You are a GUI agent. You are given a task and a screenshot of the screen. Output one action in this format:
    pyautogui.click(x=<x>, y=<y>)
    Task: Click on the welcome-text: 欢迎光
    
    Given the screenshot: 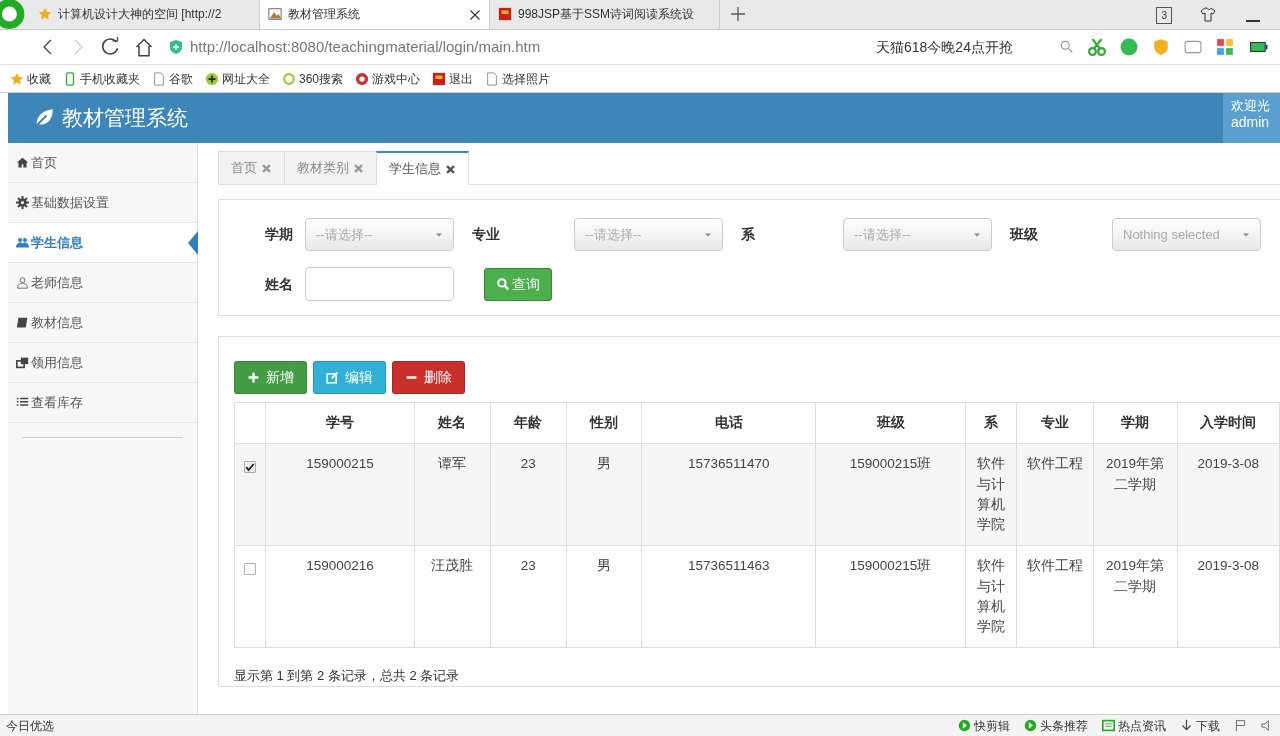 What is the action you would take?
    pyautogui.click(x=1251, y=106)
    